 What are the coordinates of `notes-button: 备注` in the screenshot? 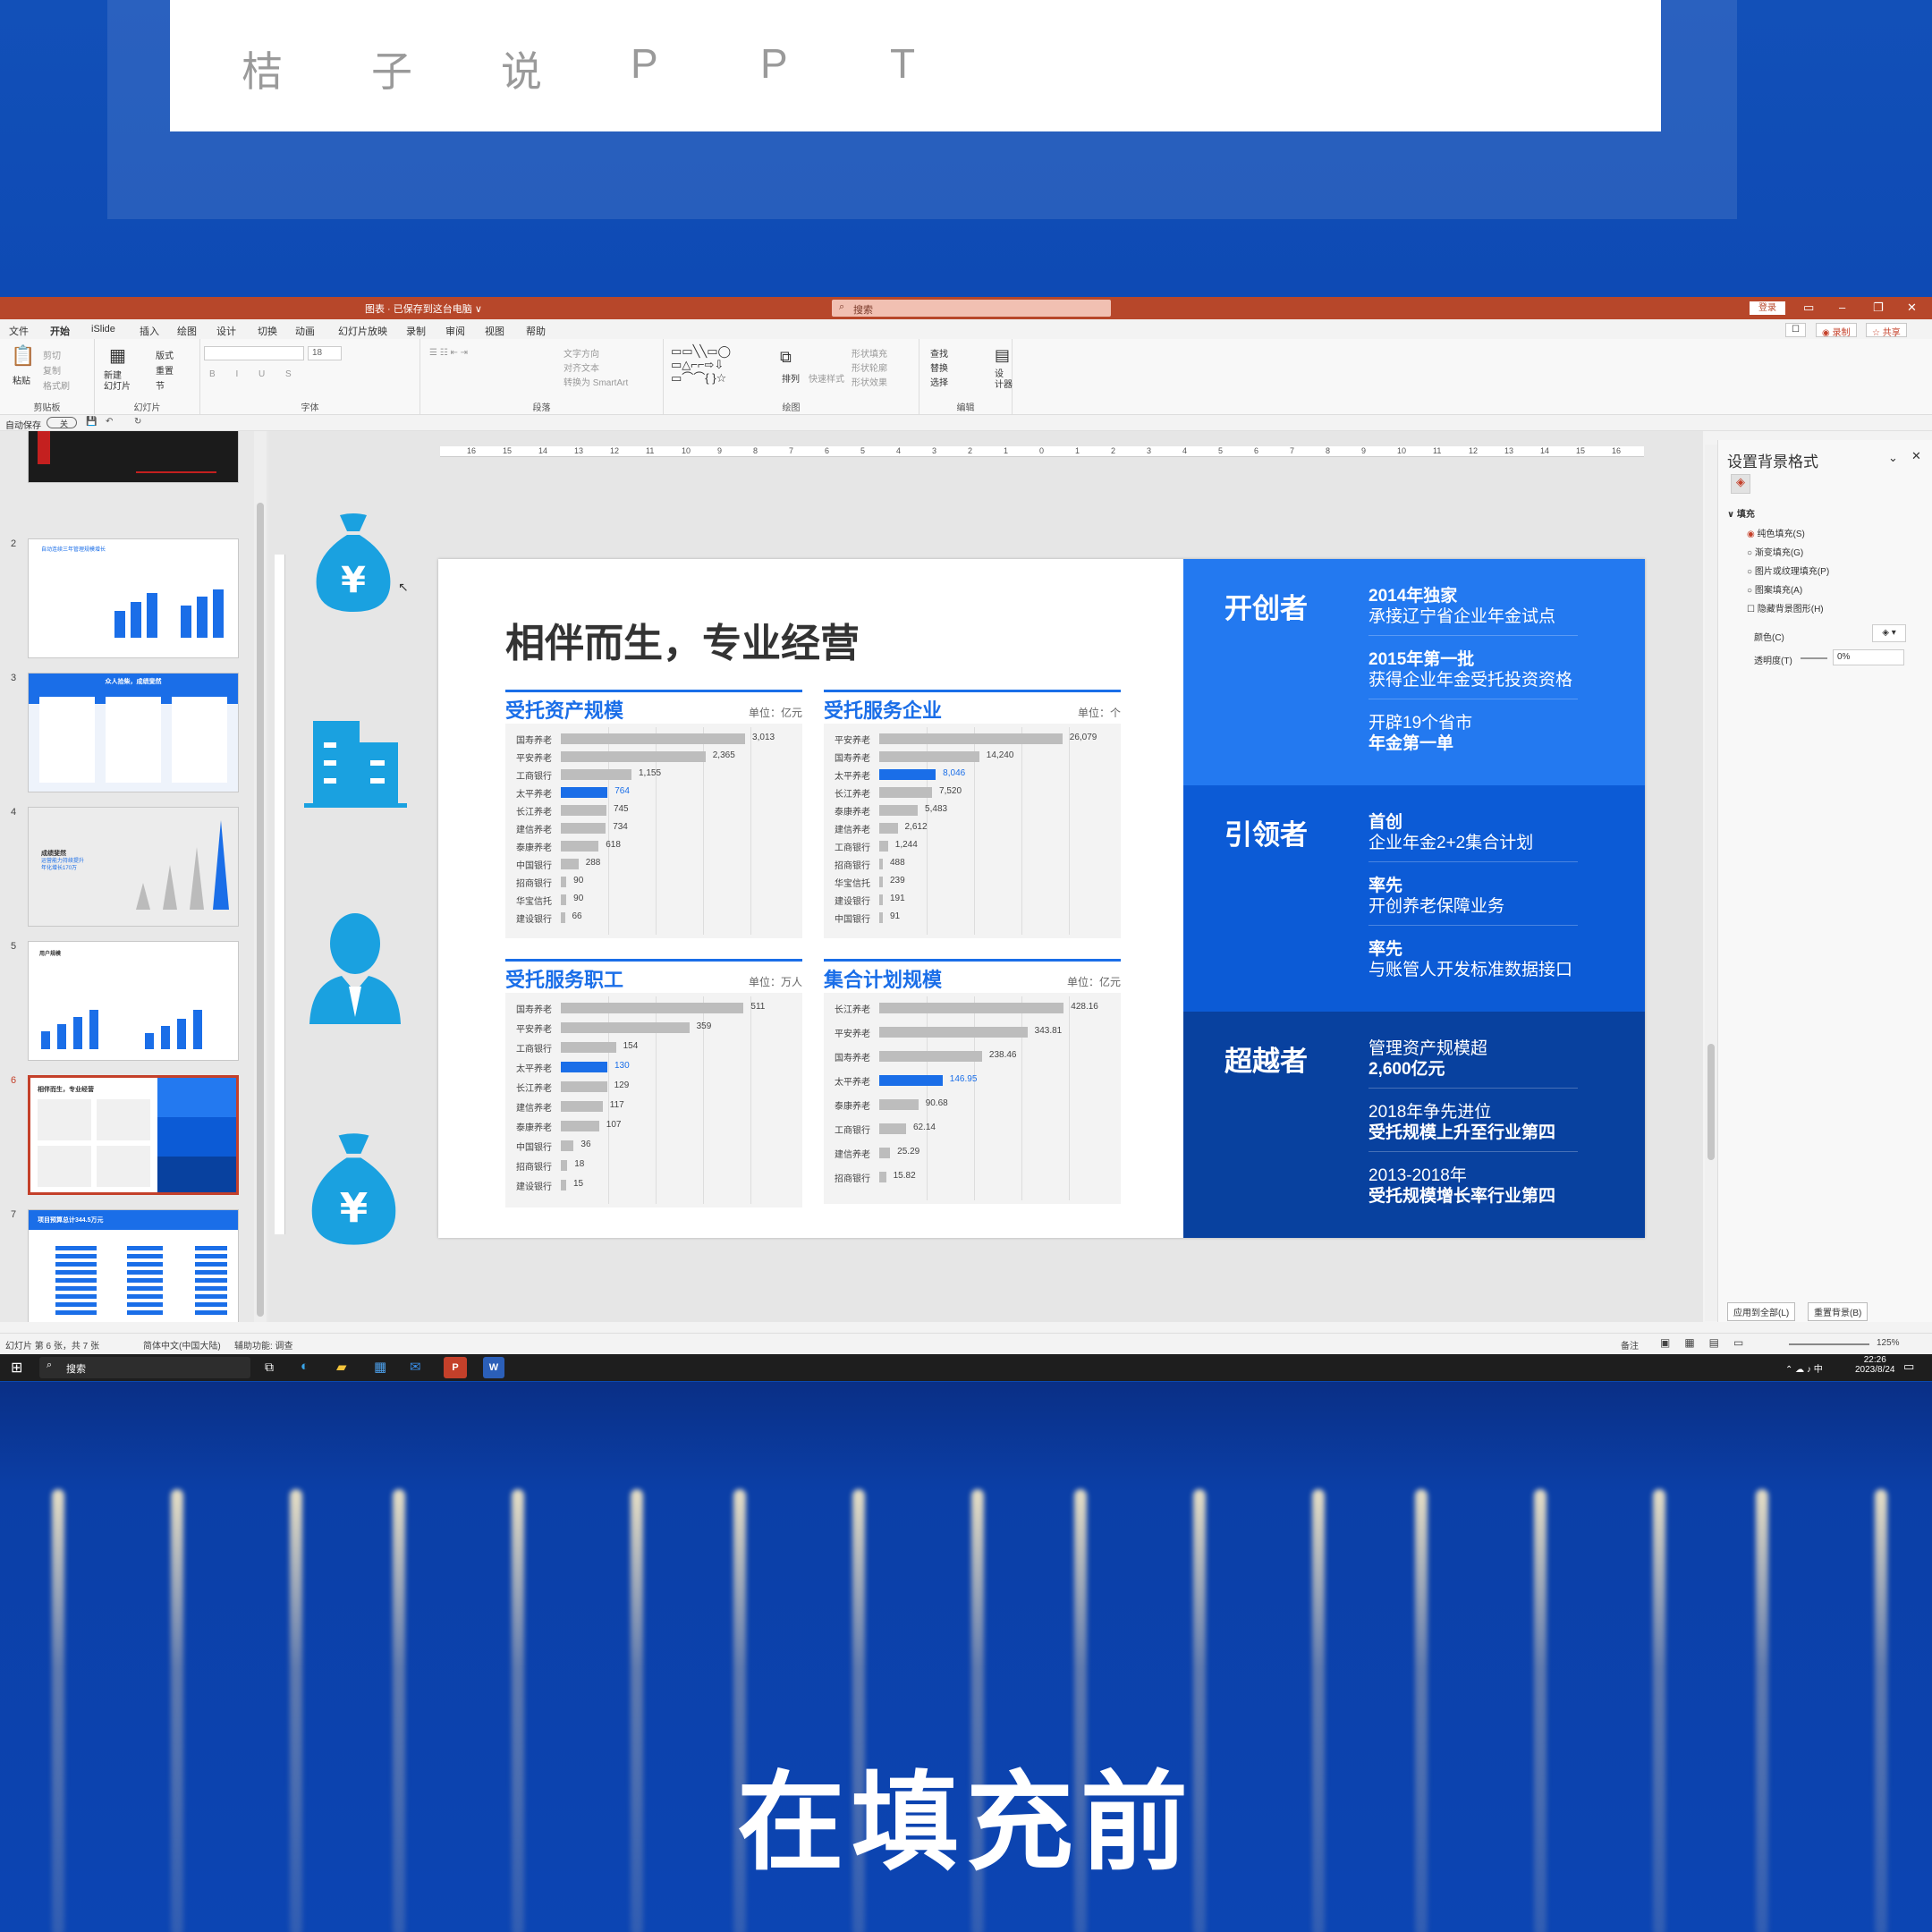 It's located at (1630, 1345).